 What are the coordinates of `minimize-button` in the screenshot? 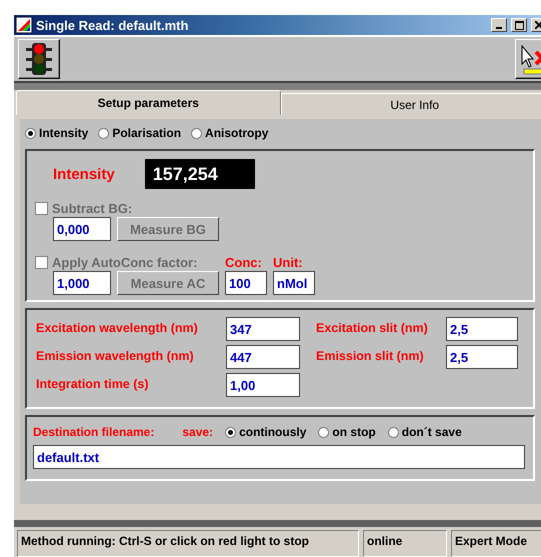 It's located at (499, 25).